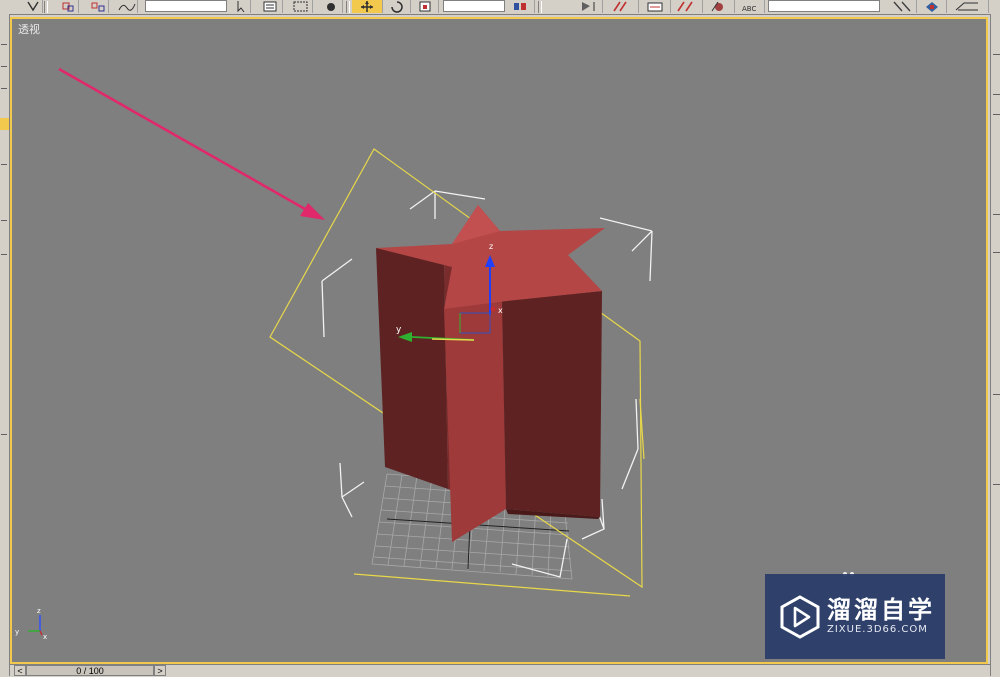 This screenshot has width=1000, height=677. I want to click on layers-icon, so click(655, 6).